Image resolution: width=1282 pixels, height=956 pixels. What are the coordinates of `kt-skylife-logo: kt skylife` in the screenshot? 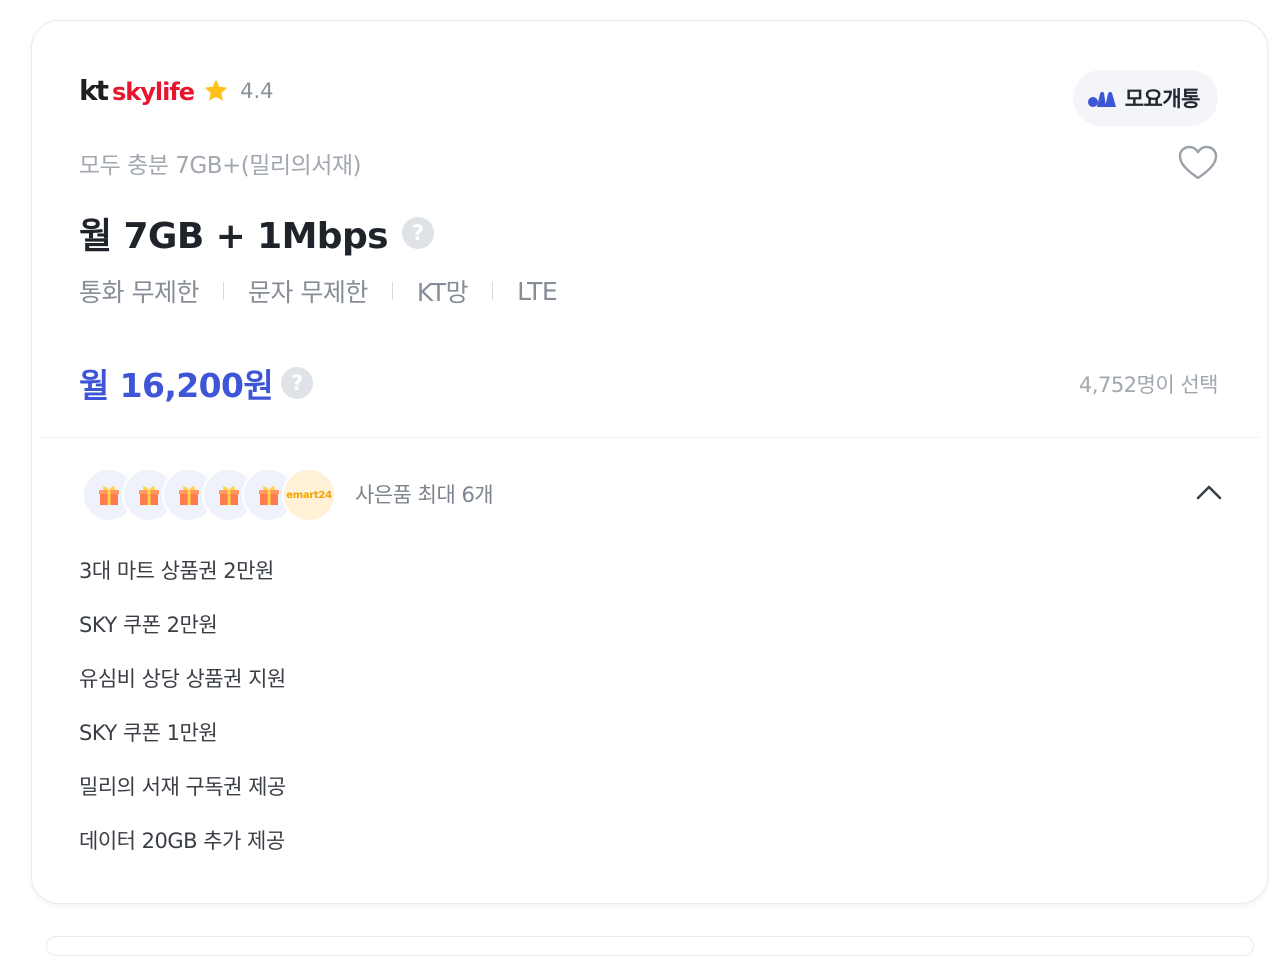 It's located at (137, 90).